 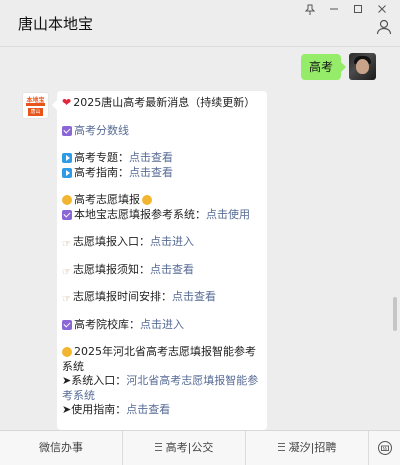 I want to click on college-db-link: 点击进入, so click(x=162, y=324).